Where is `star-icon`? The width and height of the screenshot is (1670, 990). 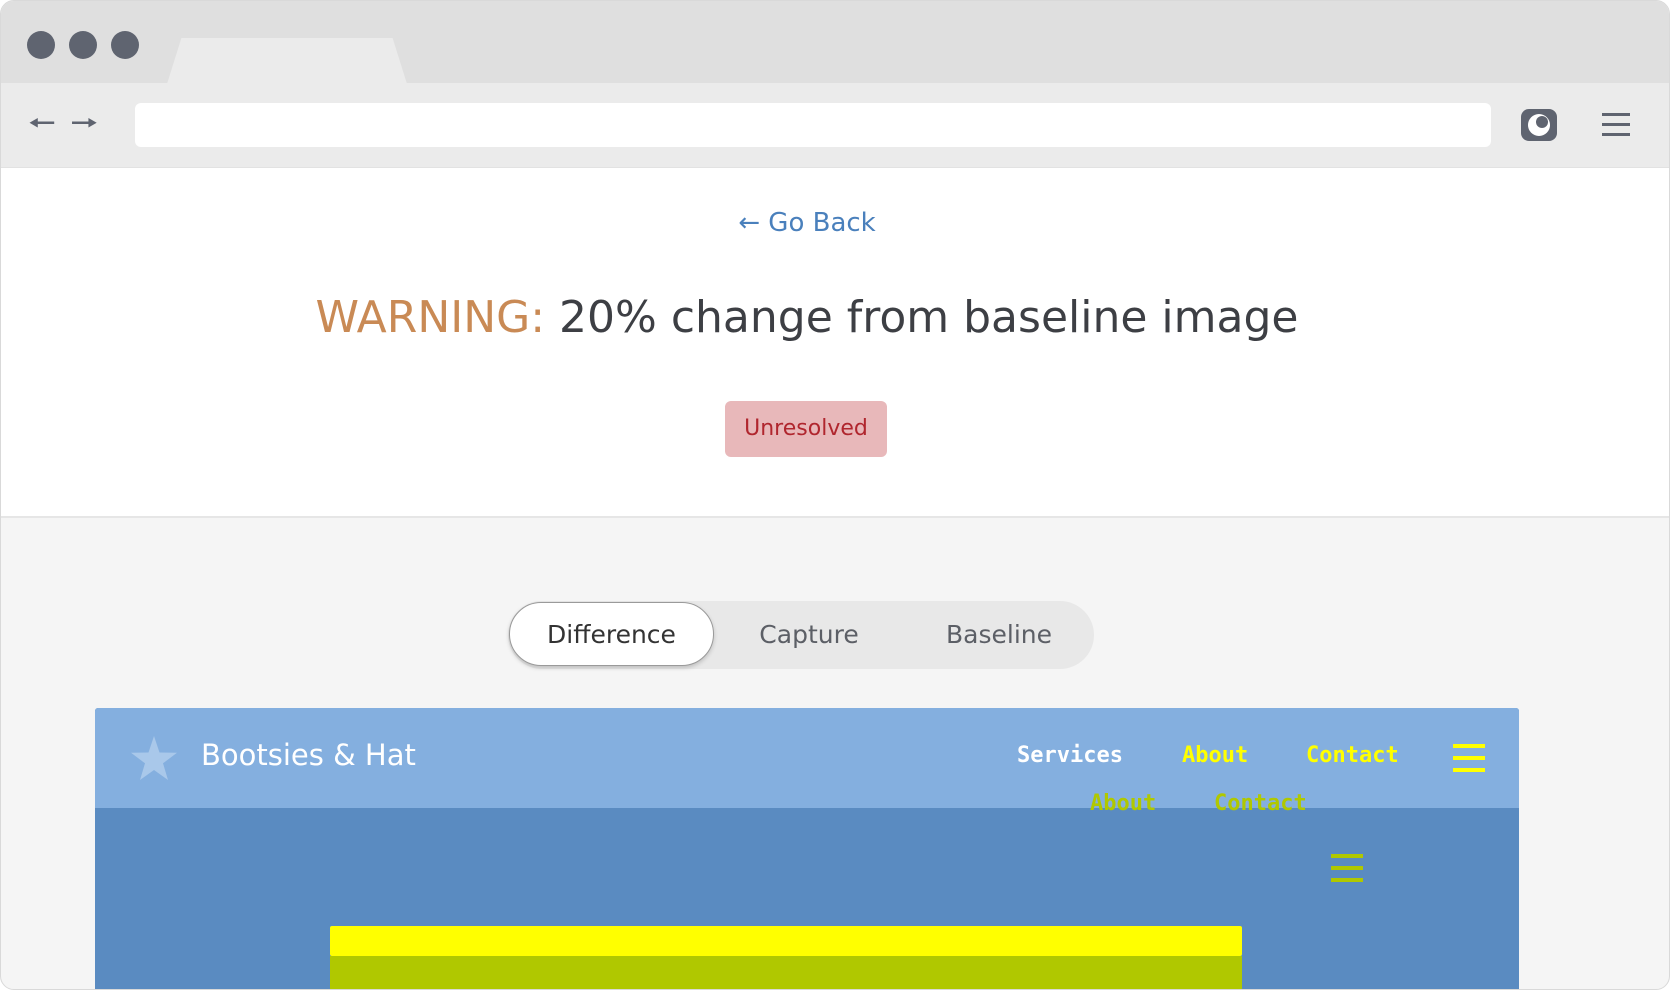
star-icon is located at coordinates (154, 758).